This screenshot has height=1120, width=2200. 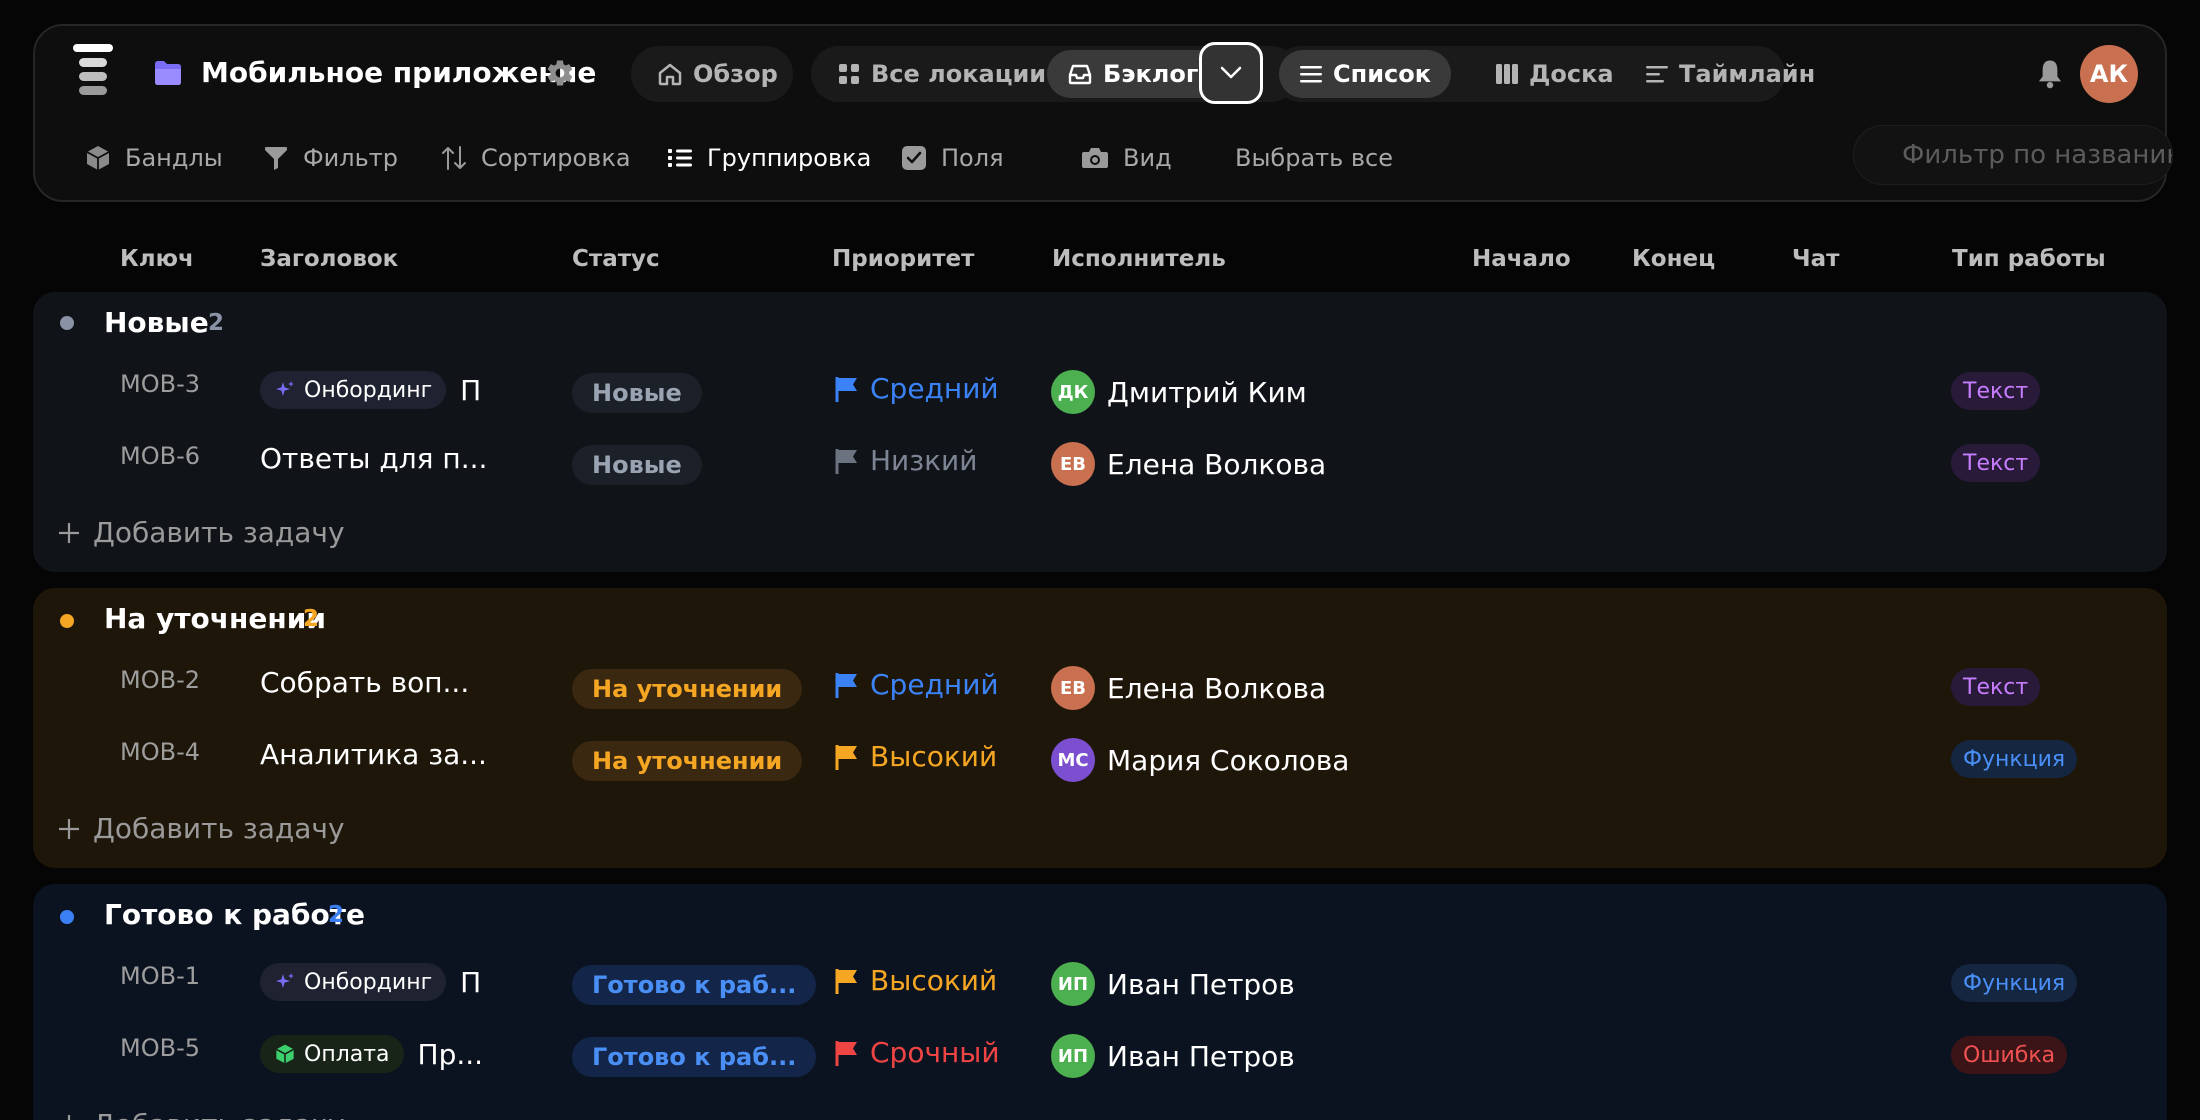 What do you see at coordinates (1179, 392) in the screenshot?
I see `assignee-cell: ДК Дмитрий Ким` at bounding box center [1179, 392].